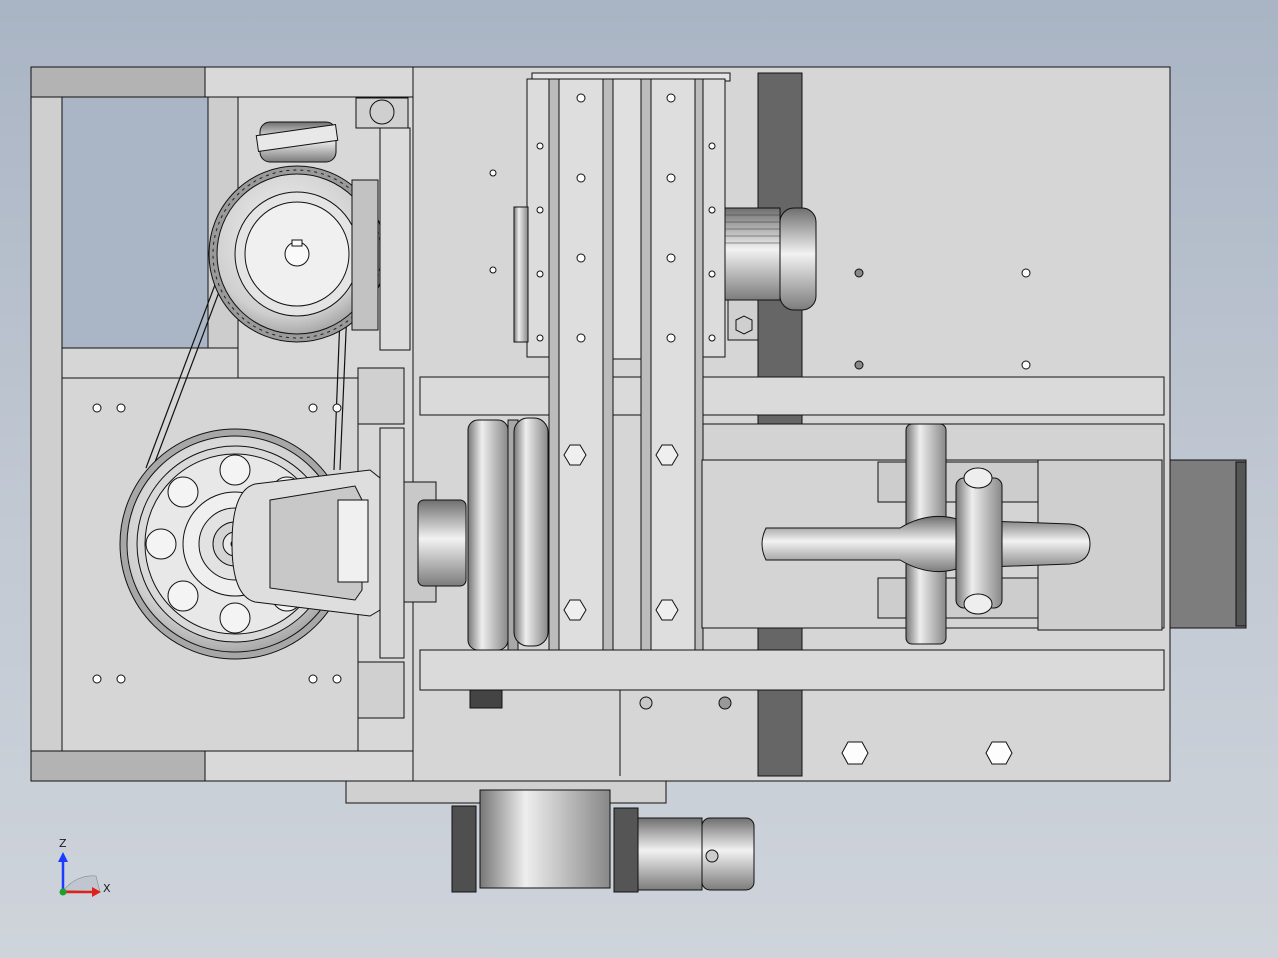 This screenshot has width=1278, height=958. I want to click on bottom-gearmotor, so click(550, 836).